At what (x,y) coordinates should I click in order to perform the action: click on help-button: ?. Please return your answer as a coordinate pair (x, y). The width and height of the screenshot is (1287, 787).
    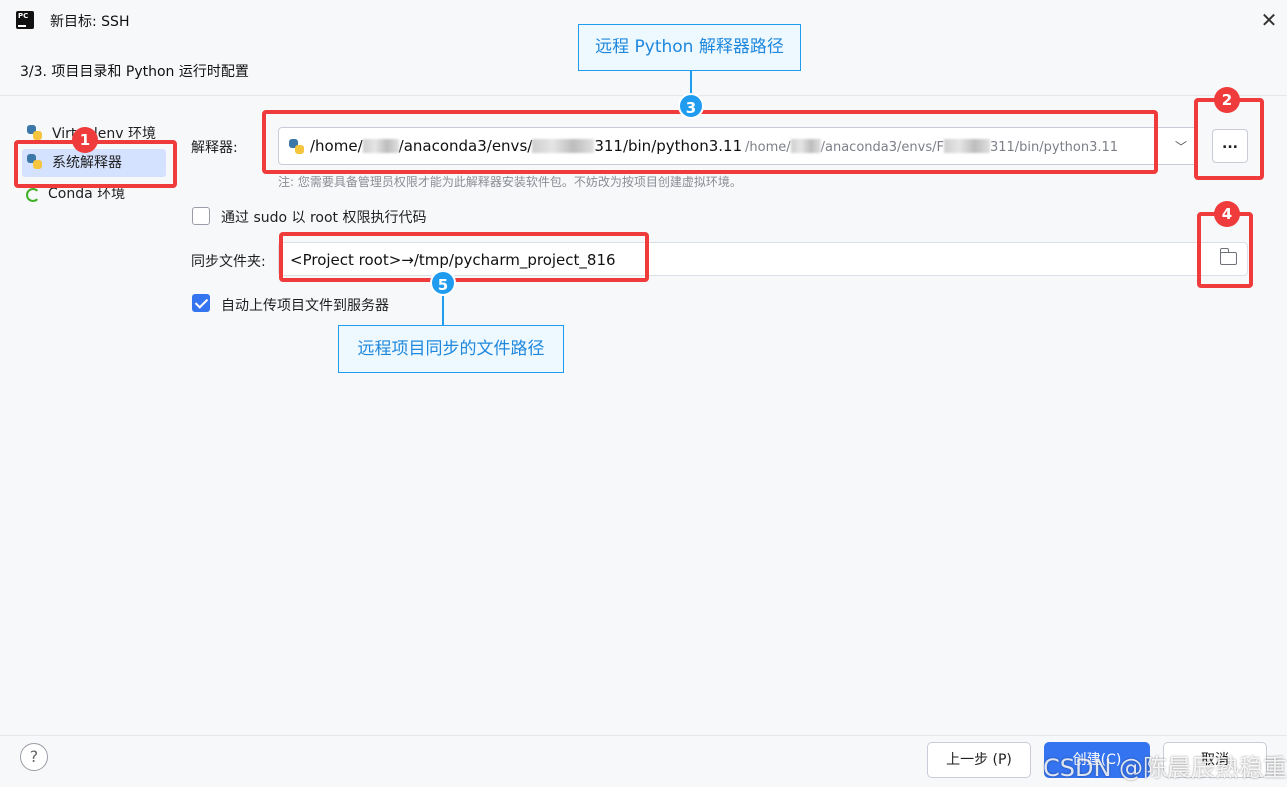
    Looking at the image, I should click on (34, 757).